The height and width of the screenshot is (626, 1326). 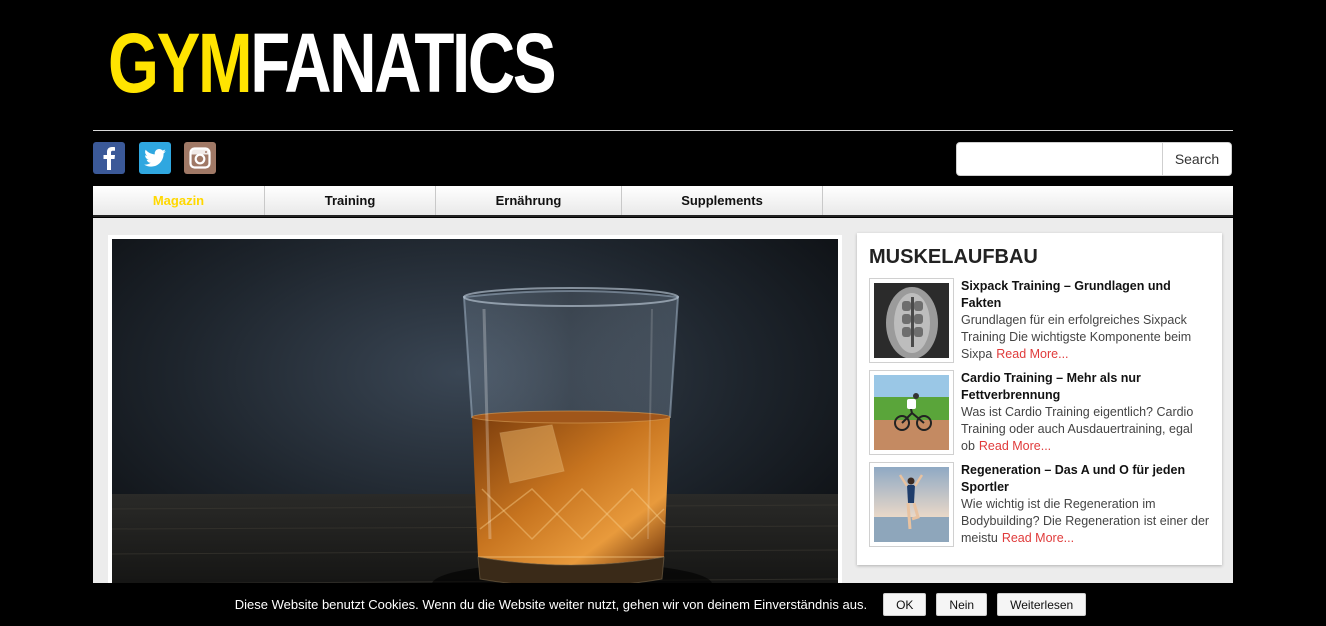 What do you see at coordinates (529, 200) in the screenshot?
I see `nav-item-ernaehrung: Ernährung` at bounding box center [529, 200].